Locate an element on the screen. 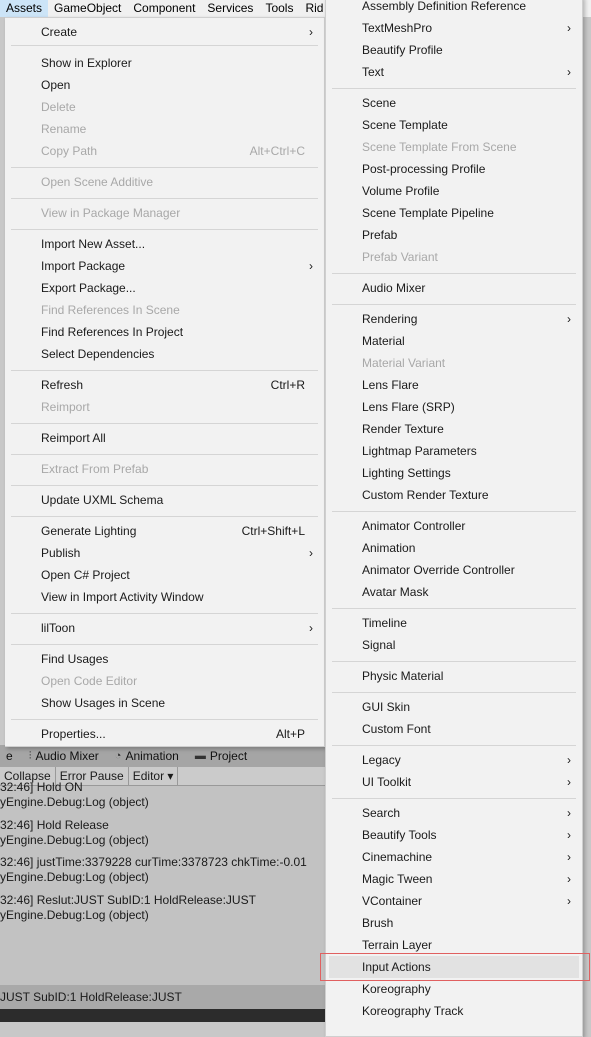 This screenshot has height=1037, width=591. menu-item-open: Open is located at coordinates (164, 85).